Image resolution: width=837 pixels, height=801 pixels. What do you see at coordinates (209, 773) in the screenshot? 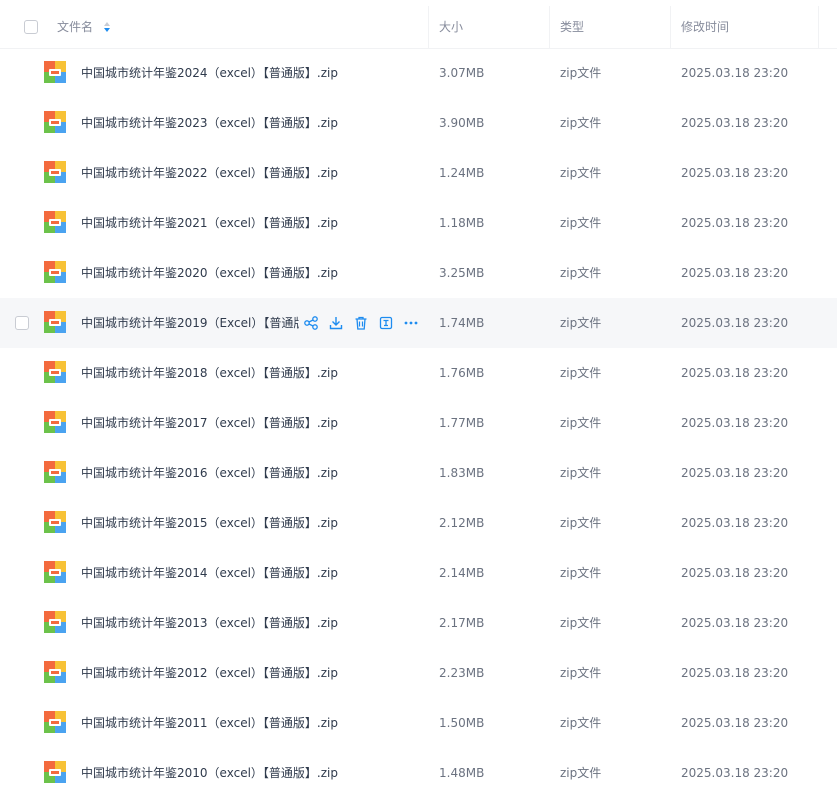
I see `file-name: 中国城市统计年鉴2010（excel）【普通版】.zip` at bounding box center [209, 773].